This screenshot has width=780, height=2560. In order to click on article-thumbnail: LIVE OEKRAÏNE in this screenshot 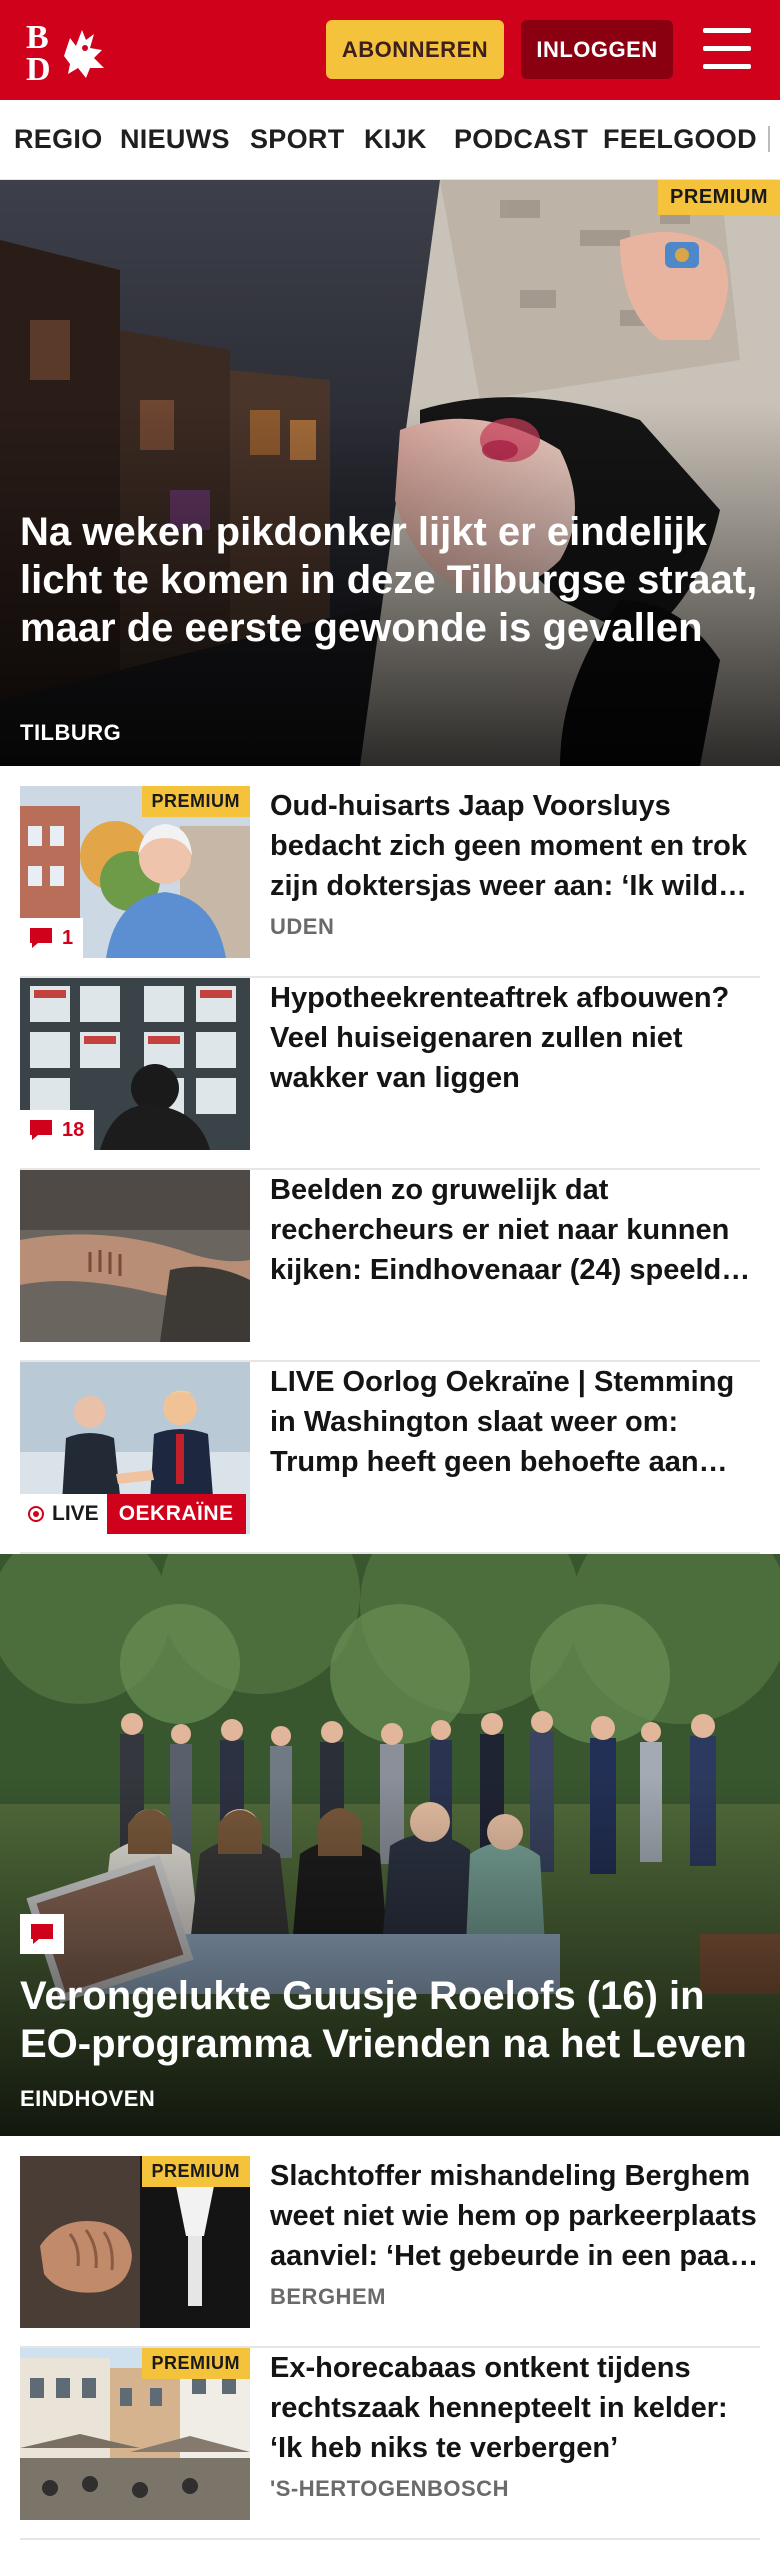, I will do `click(135, 1448)`.